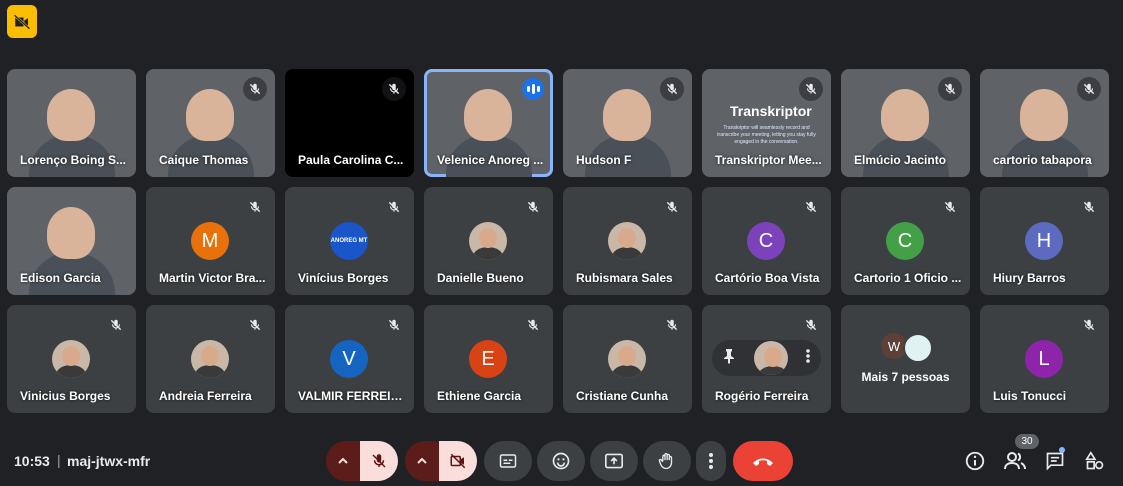  I want to click on participant-name: Hudson F, so click(604, 160).